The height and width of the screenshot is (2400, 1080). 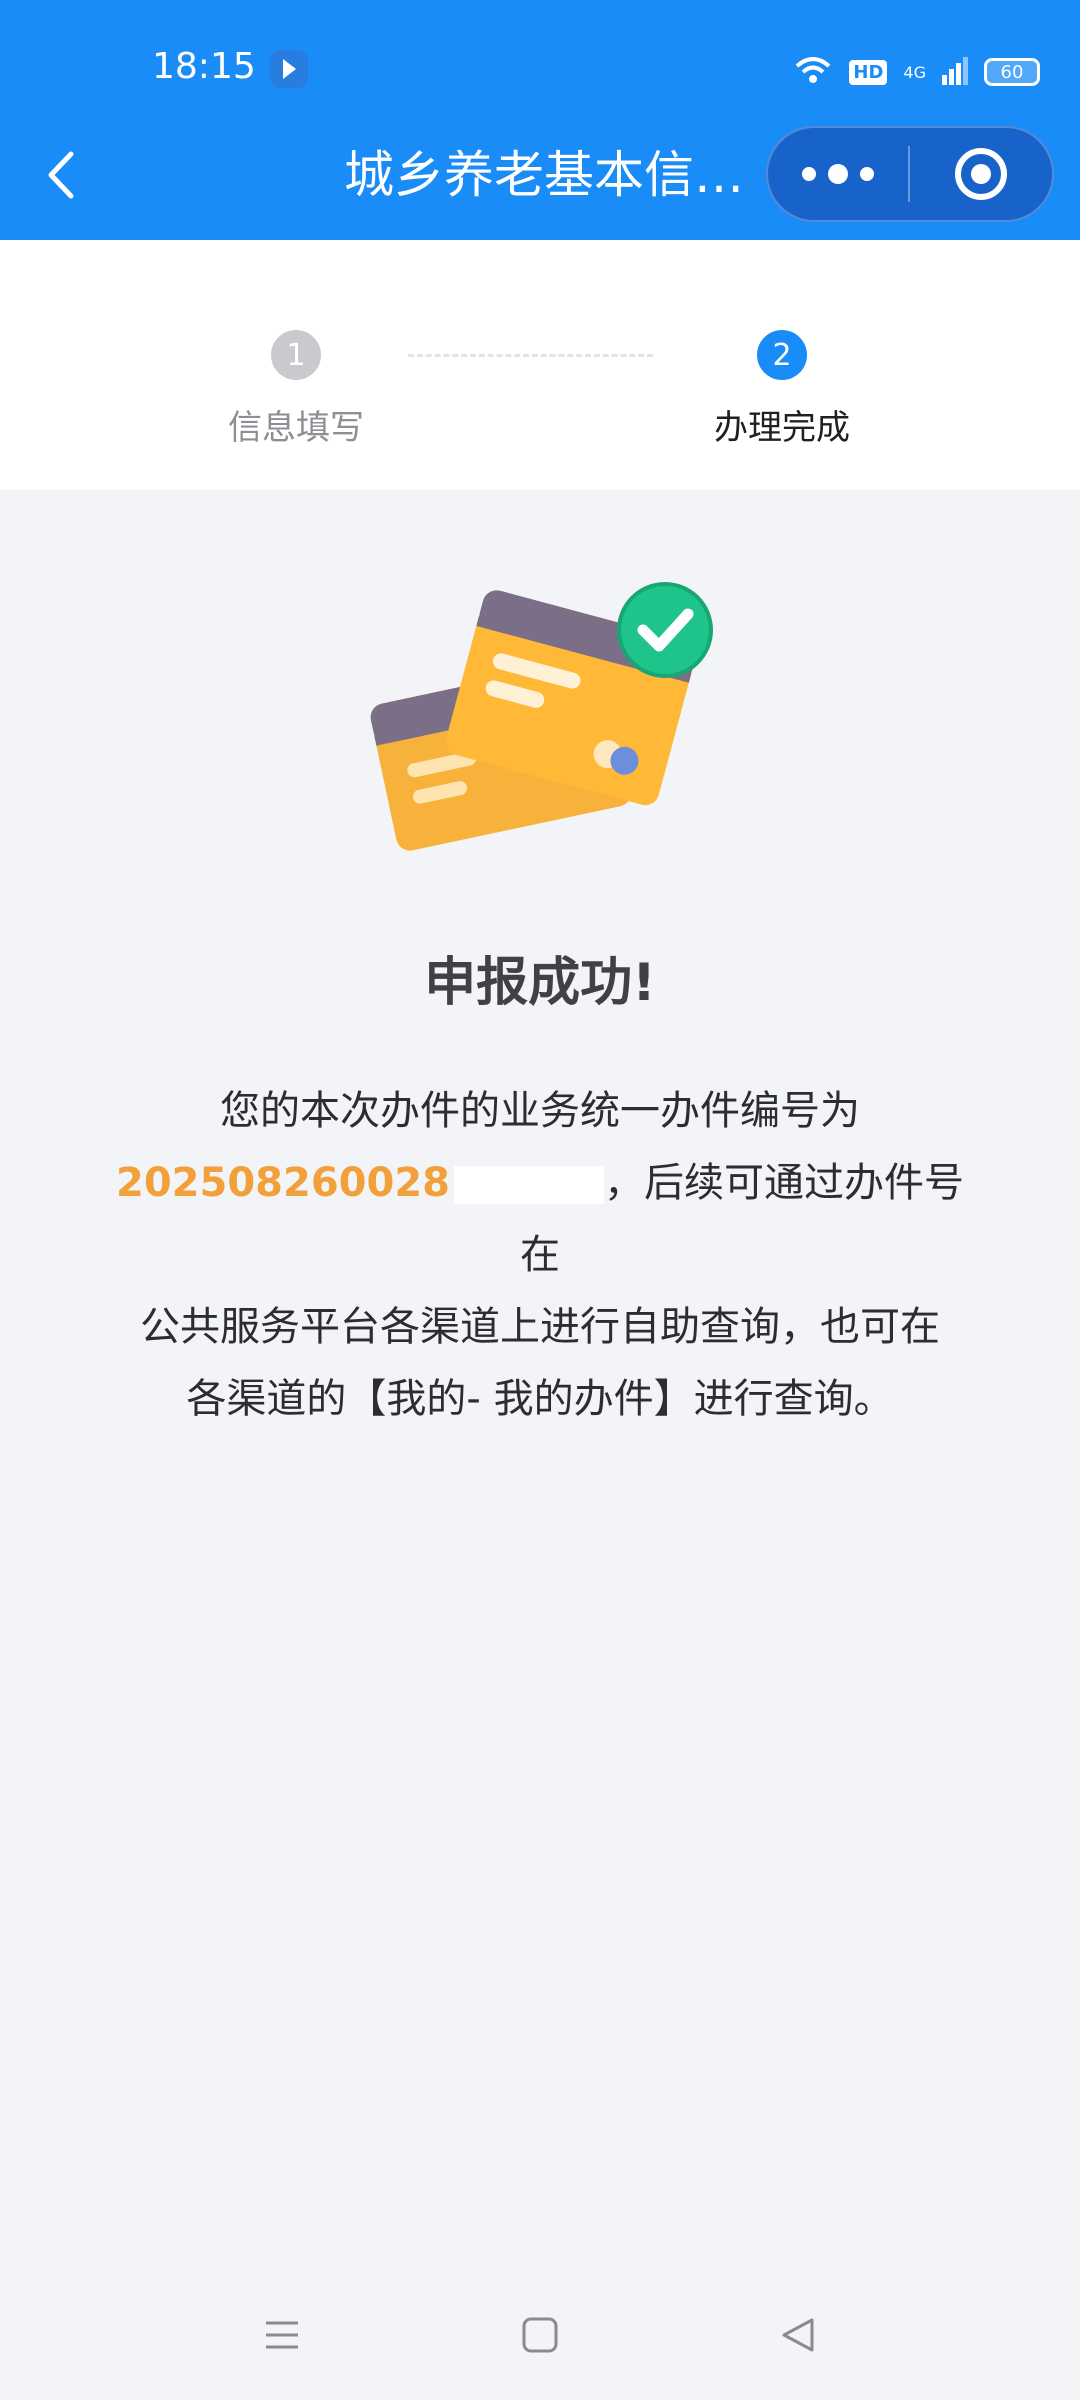 What do you see at coordinates (289, 69) in the screenshot?
I see `app-notification-icon` at bounding box center [289, 69].